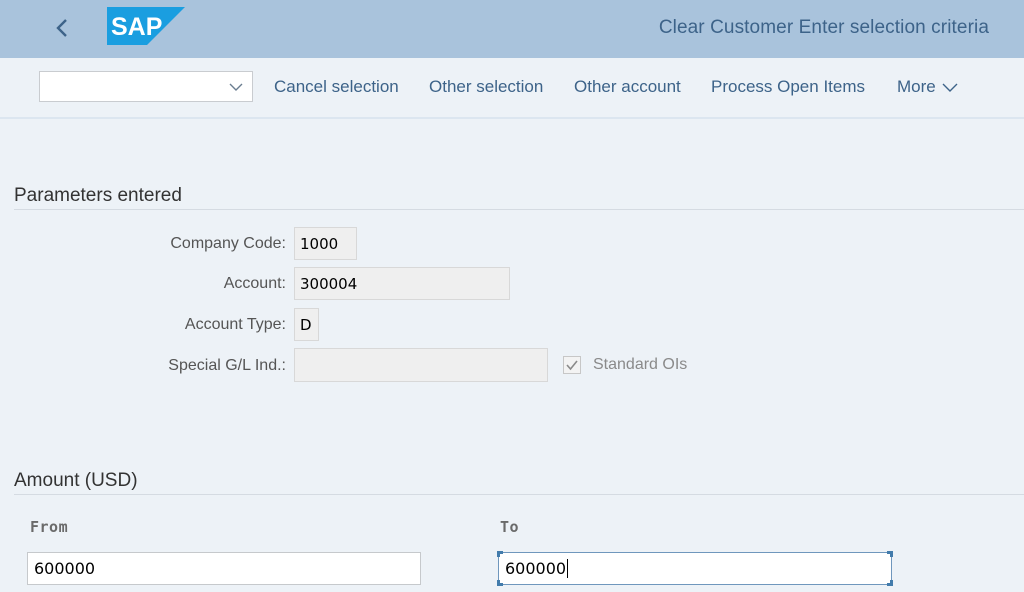 The image size is (1024, 592). Describe the element at coordinates (695, 568) in the screenshot. I see `amount-to-input: 600000` at that location.